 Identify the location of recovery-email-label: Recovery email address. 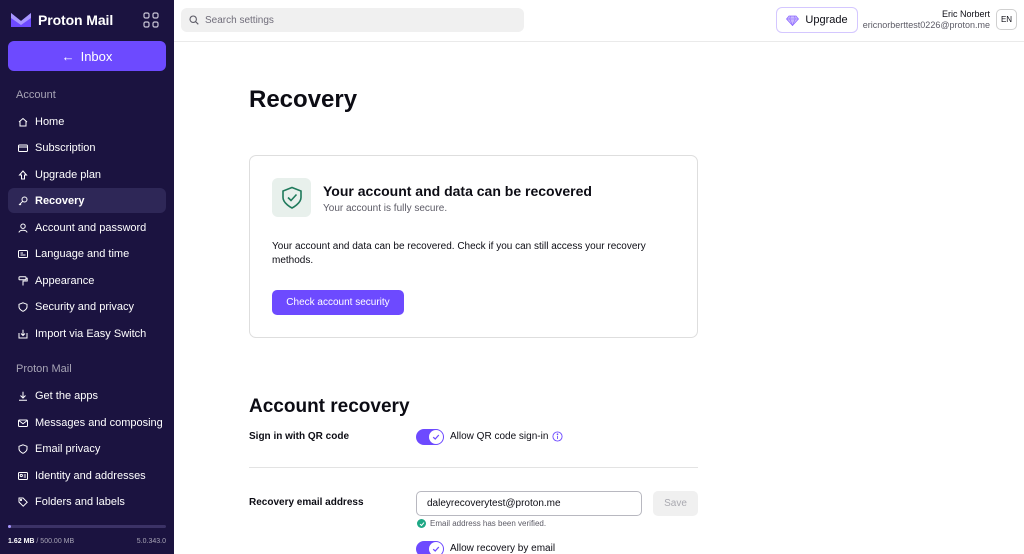
(306, 502).